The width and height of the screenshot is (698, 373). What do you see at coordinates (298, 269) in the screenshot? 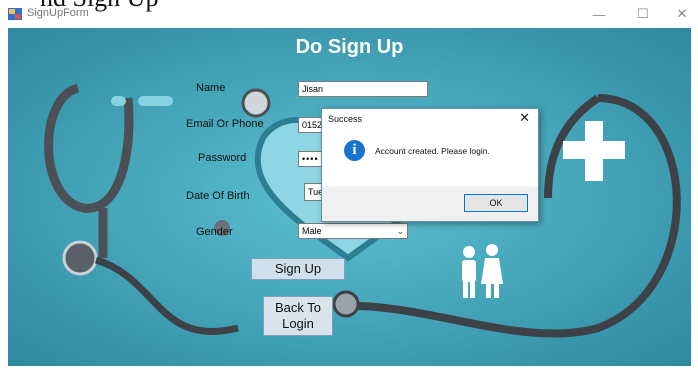
I see `sign-up-button: Sign Up` at bounding box center [298, 269].